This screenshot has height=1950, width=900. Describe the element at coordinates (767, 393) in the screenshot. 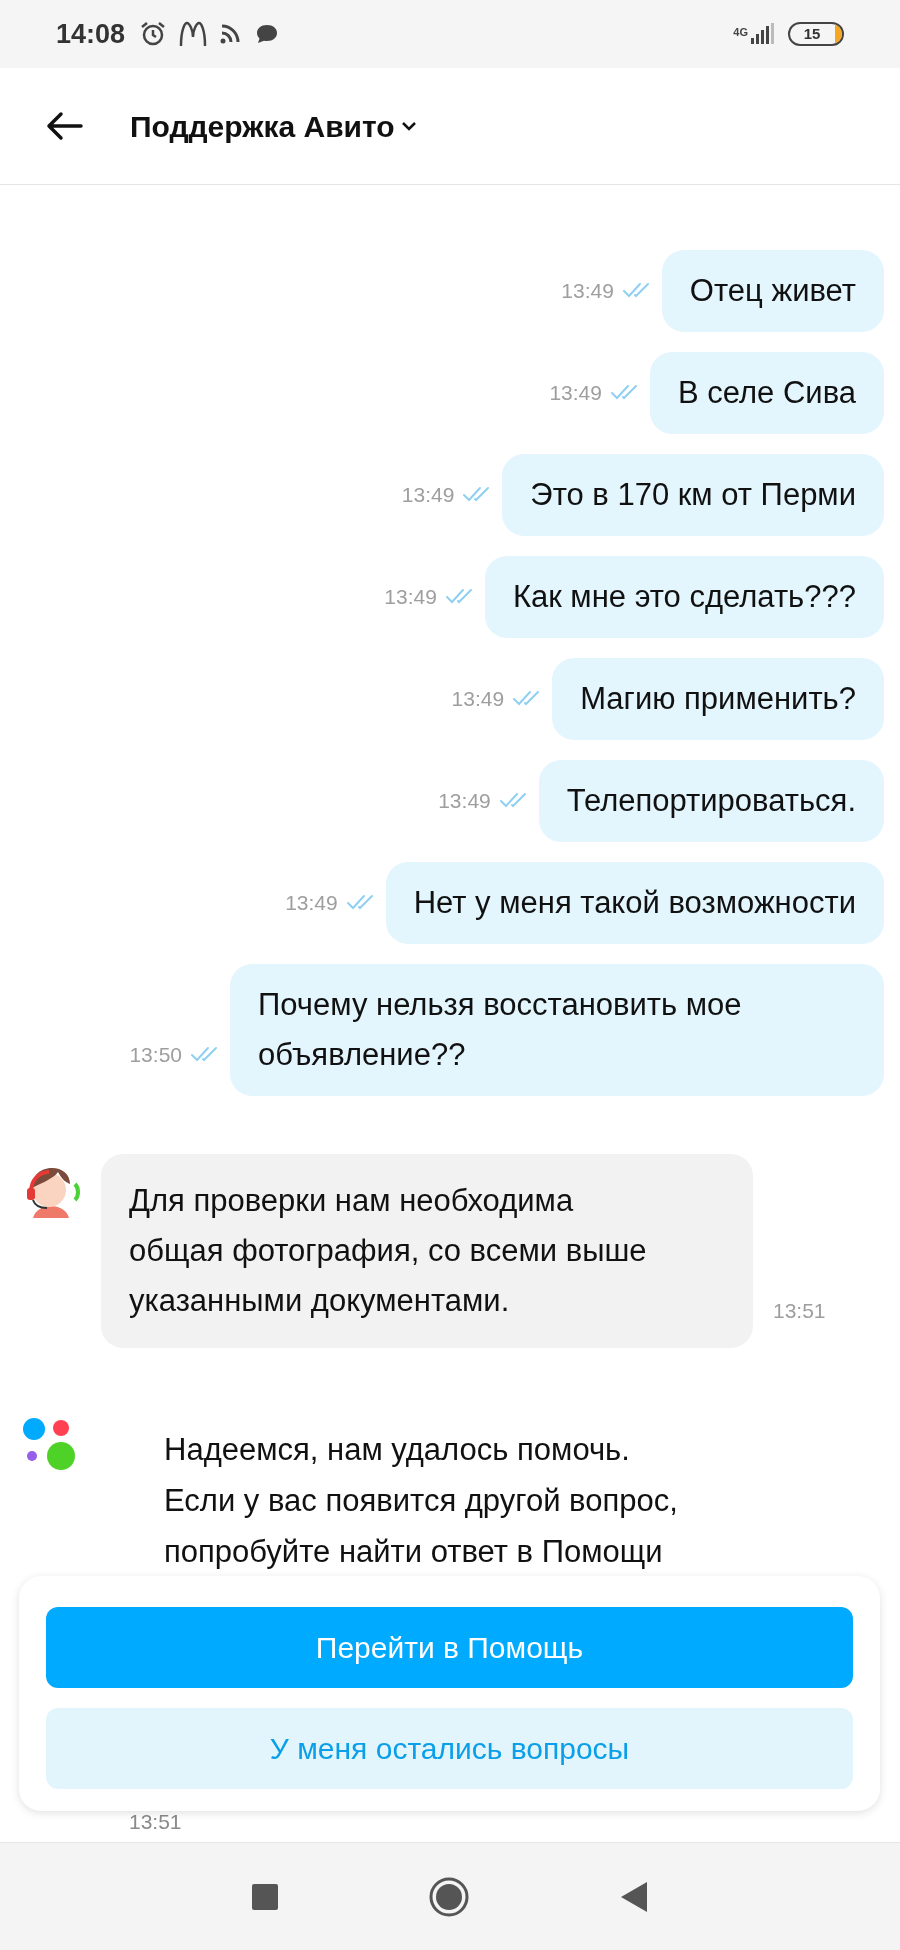

I see `message-bubble: В селе Сива` at that location.